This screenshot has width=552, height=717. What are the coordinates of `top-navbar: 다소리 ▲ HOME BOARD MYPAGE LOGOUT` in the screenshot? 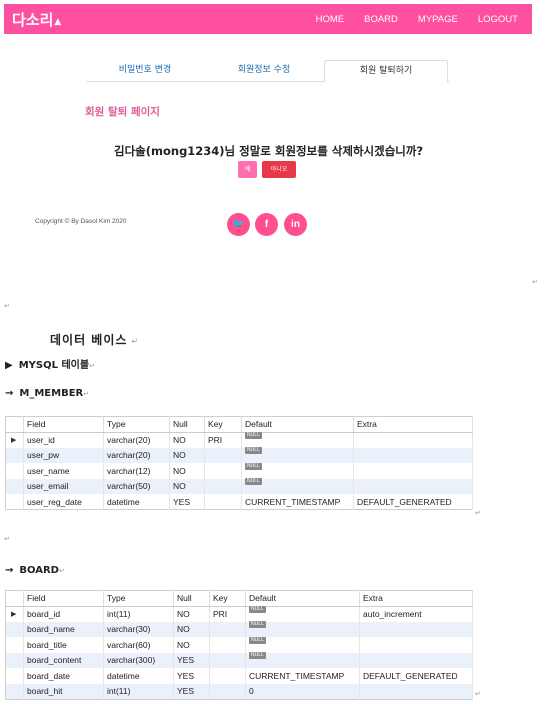 It's located at (268, 19).